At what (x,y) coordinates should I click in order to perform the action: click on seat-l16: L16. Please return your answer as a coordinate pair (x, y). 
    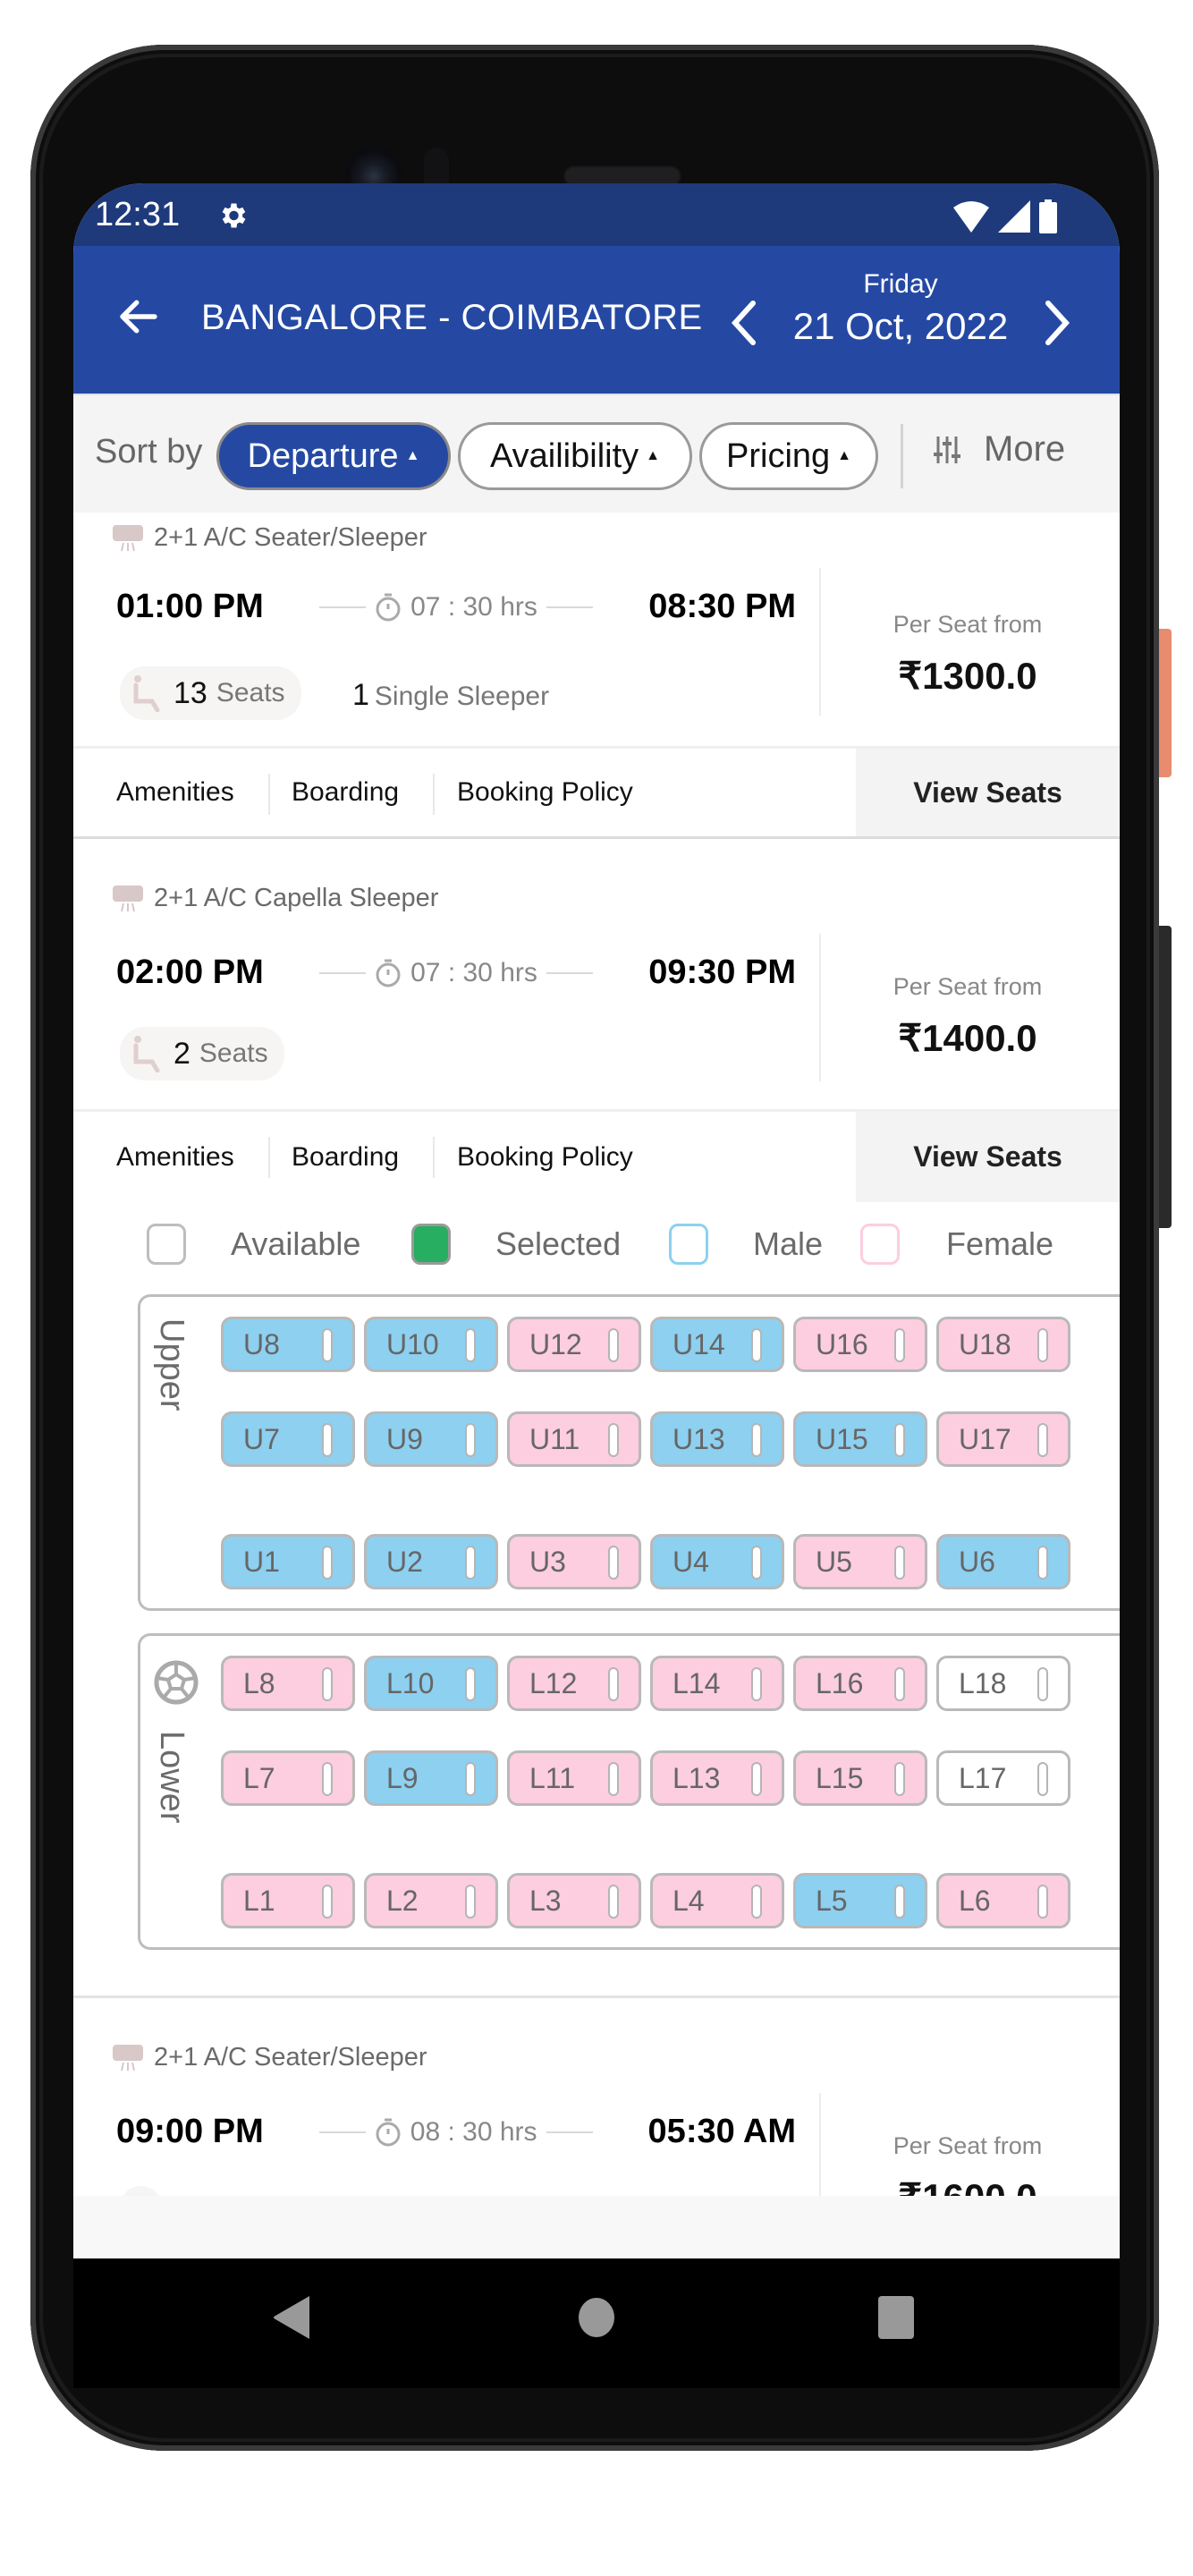
    Looking at the image, I should click on (860, 1683).